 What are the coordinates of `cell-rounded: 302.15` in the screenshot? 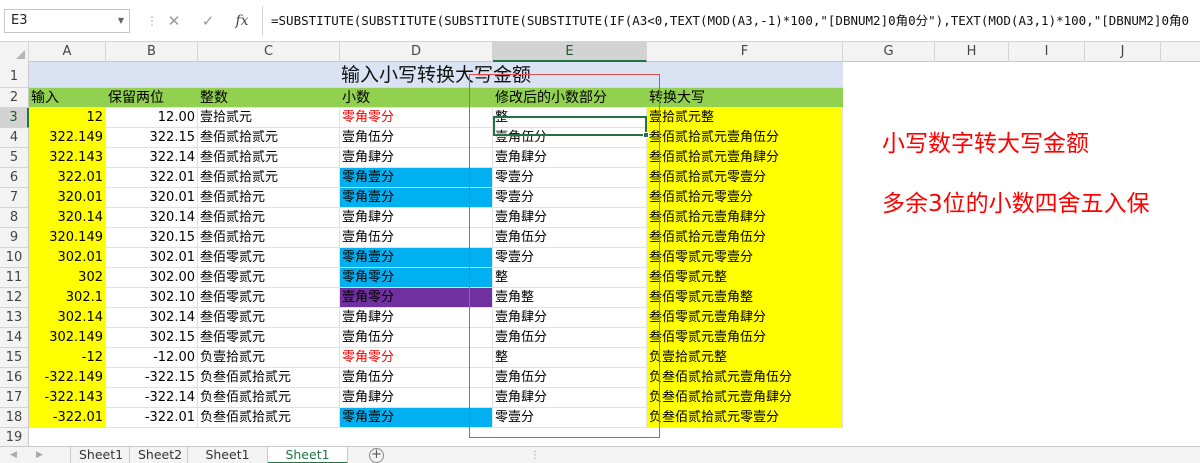 It's located at (152, 338).